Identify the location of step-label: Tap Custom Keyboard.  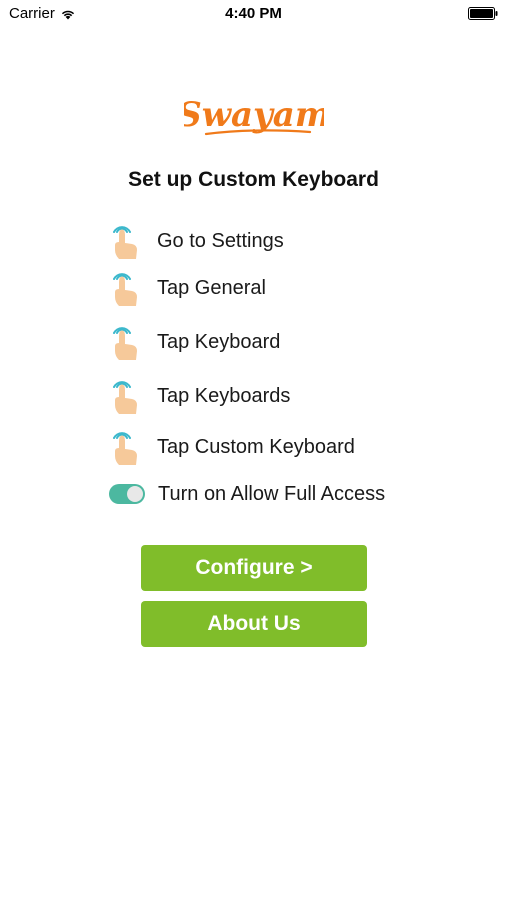
(256, 446).